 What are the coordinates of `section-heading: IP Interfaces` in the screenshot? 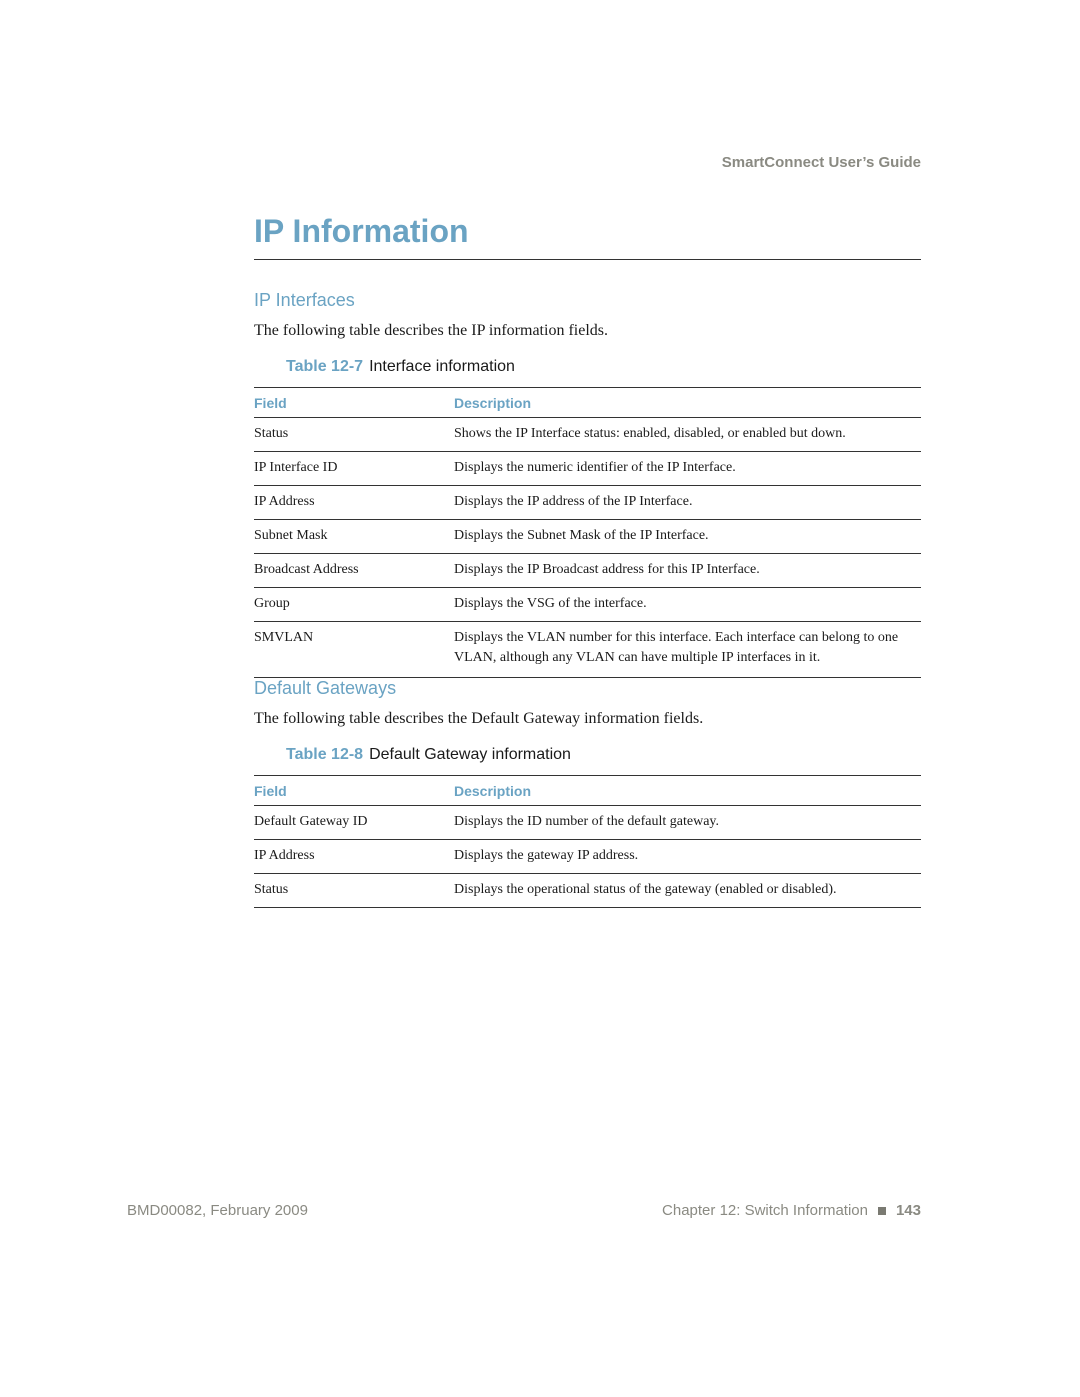 It's located at (304, 300).